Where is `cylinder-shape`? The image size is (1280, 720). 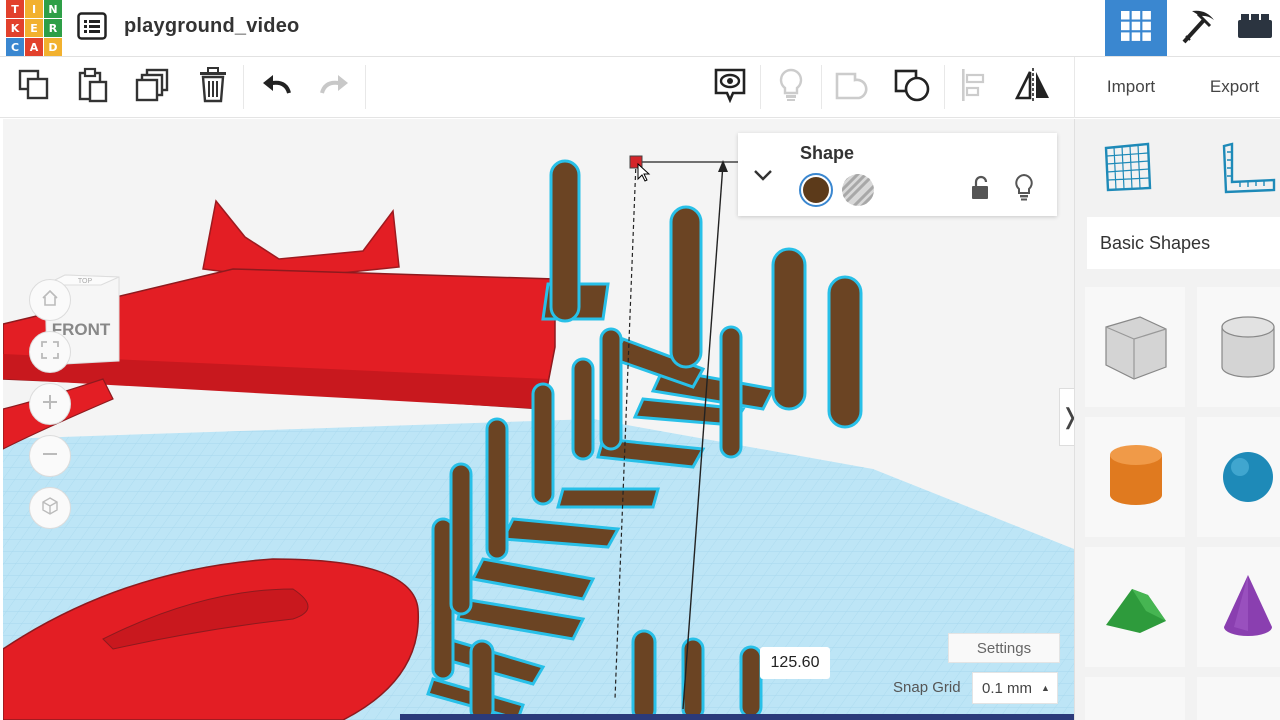 cylinder-shape is located at coordinates (1135, 477).